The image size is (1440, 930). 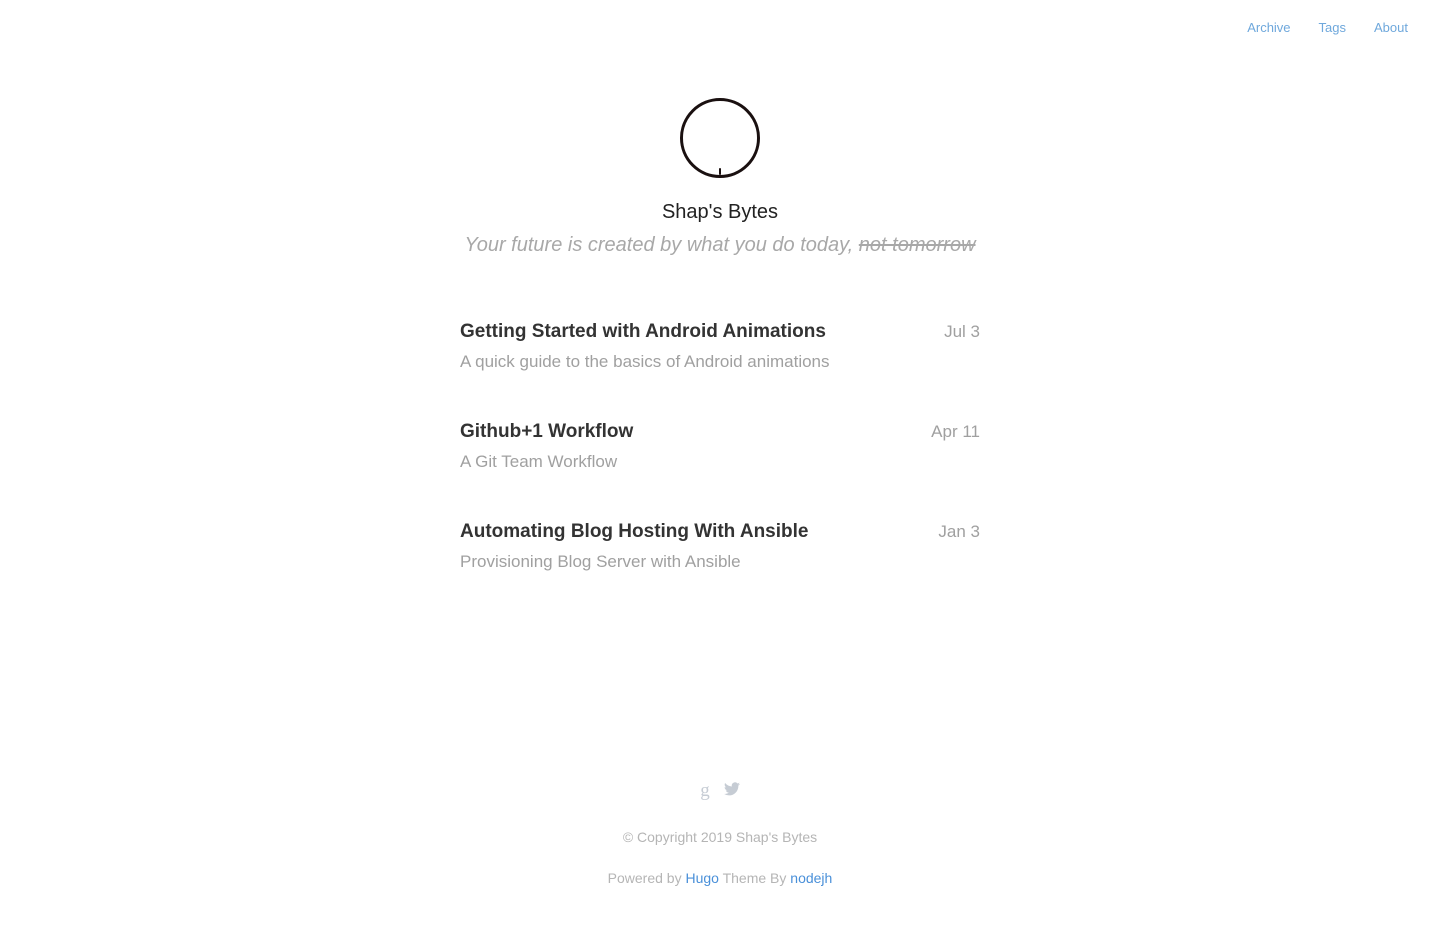 What do you see at coordinates (720, 791) in the screenshot?
I see `social-links: g` at bounding box center [720, 791].